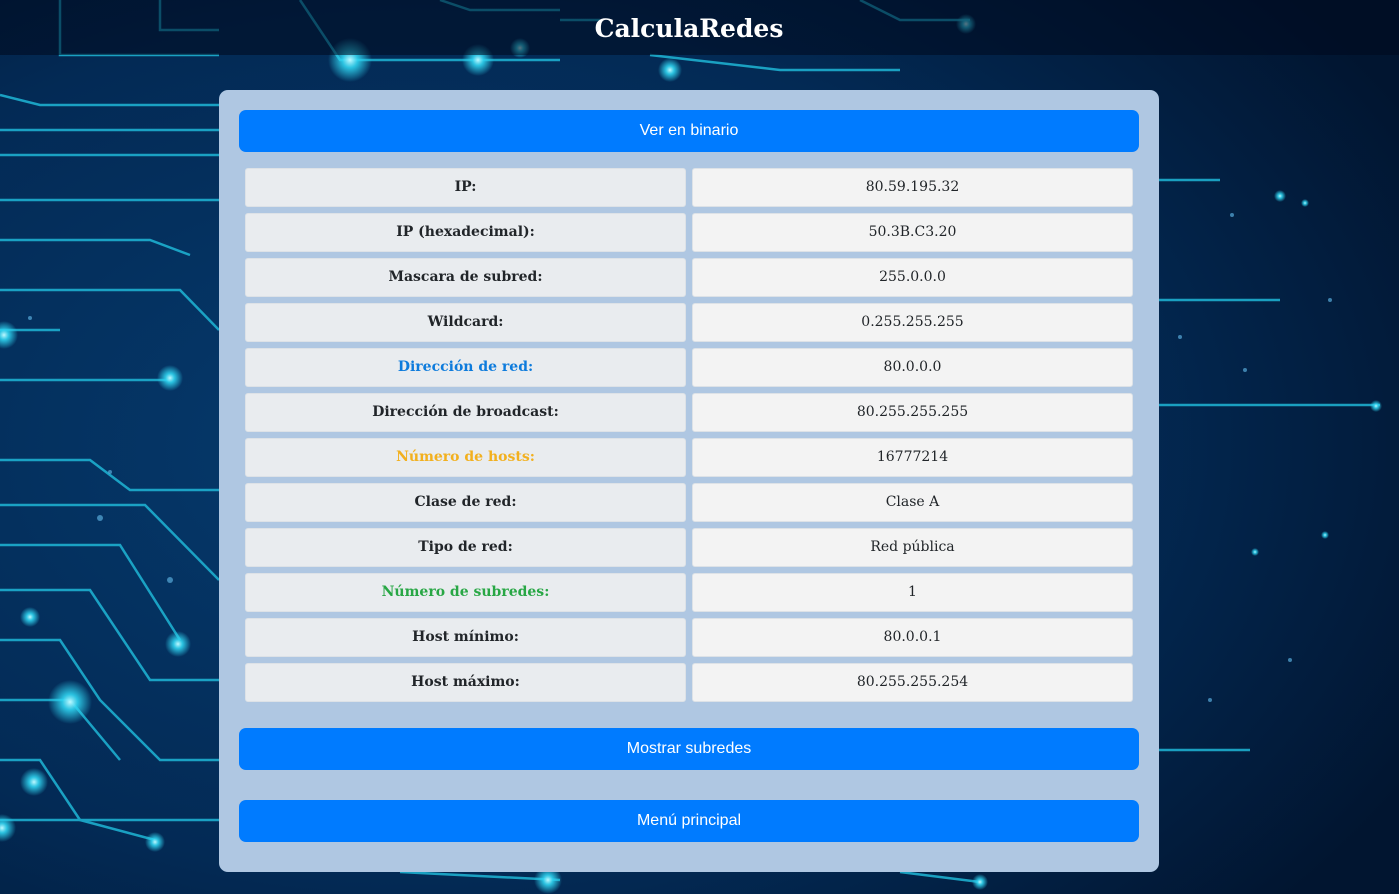  Describe the element at coordinates (912, 367) in the screenshot. I see `row-value: 80.0.0.0` at that location.